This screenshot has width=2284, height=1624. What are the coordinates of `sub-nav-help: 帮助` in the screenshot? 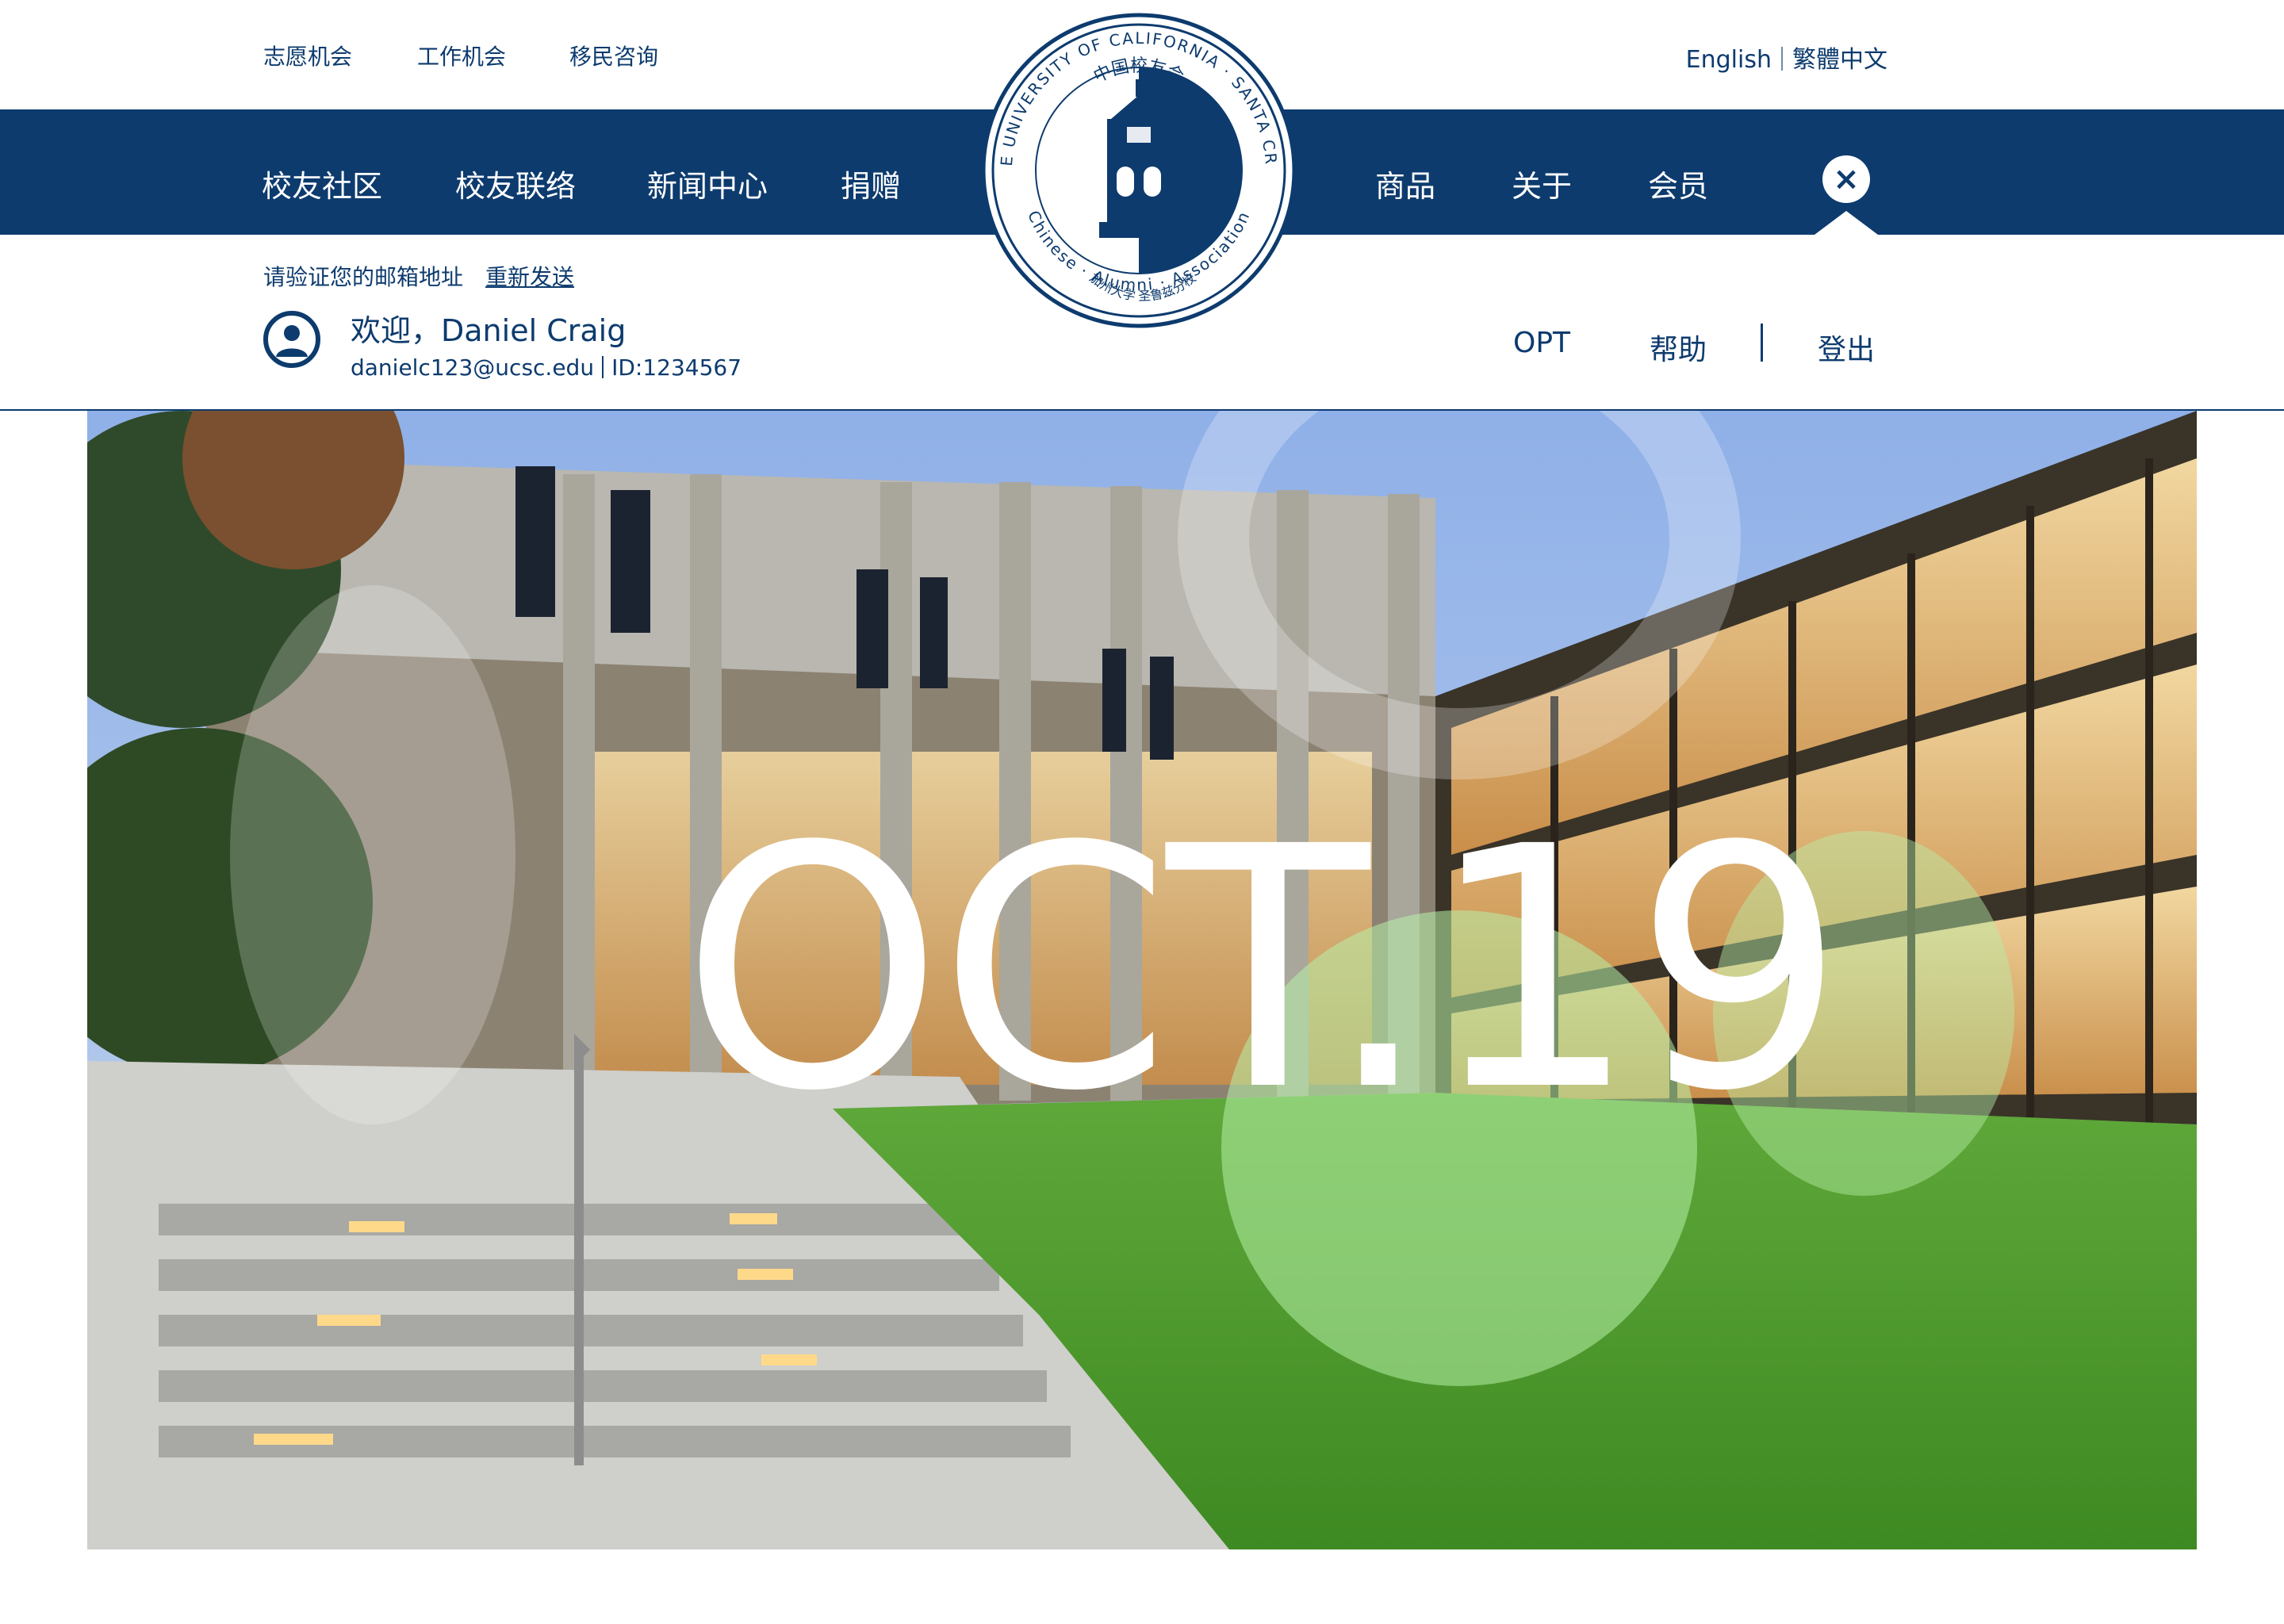 It's located at (1678, 347).